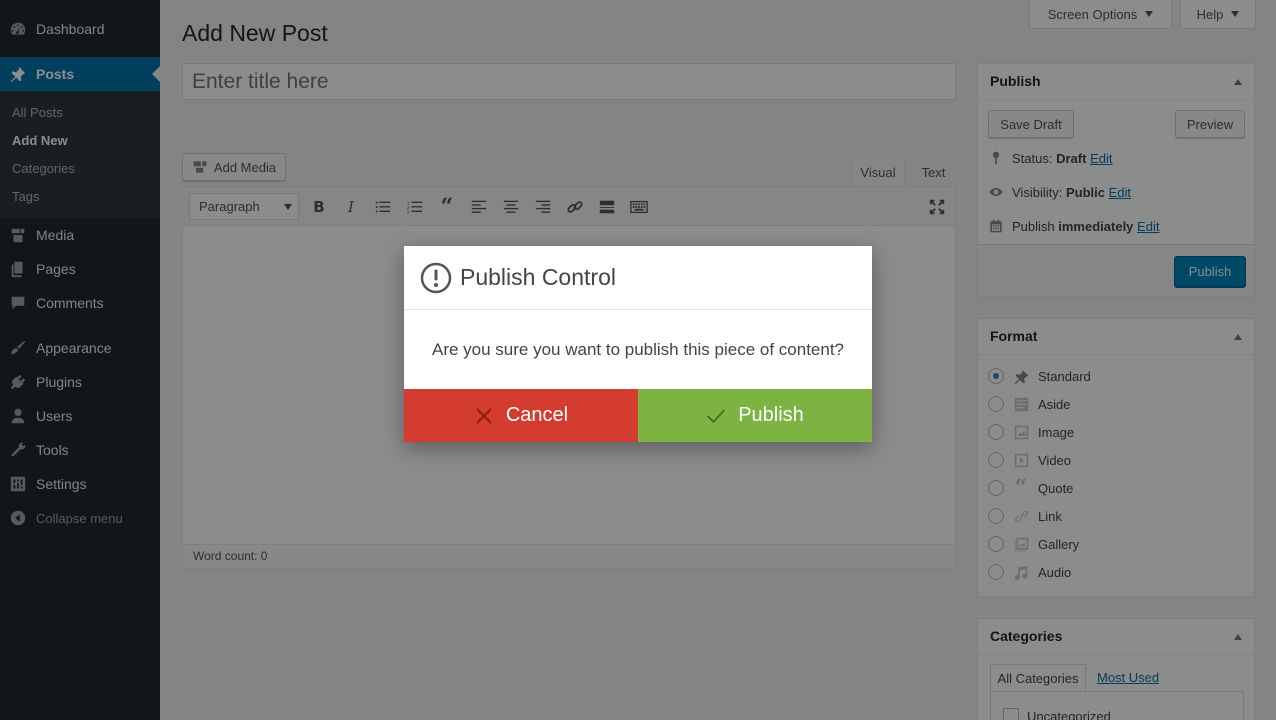 The width and height of the screenshot is (1276, 720). I want to click on modal-actions: Cancel Publish, so click(638, 415).